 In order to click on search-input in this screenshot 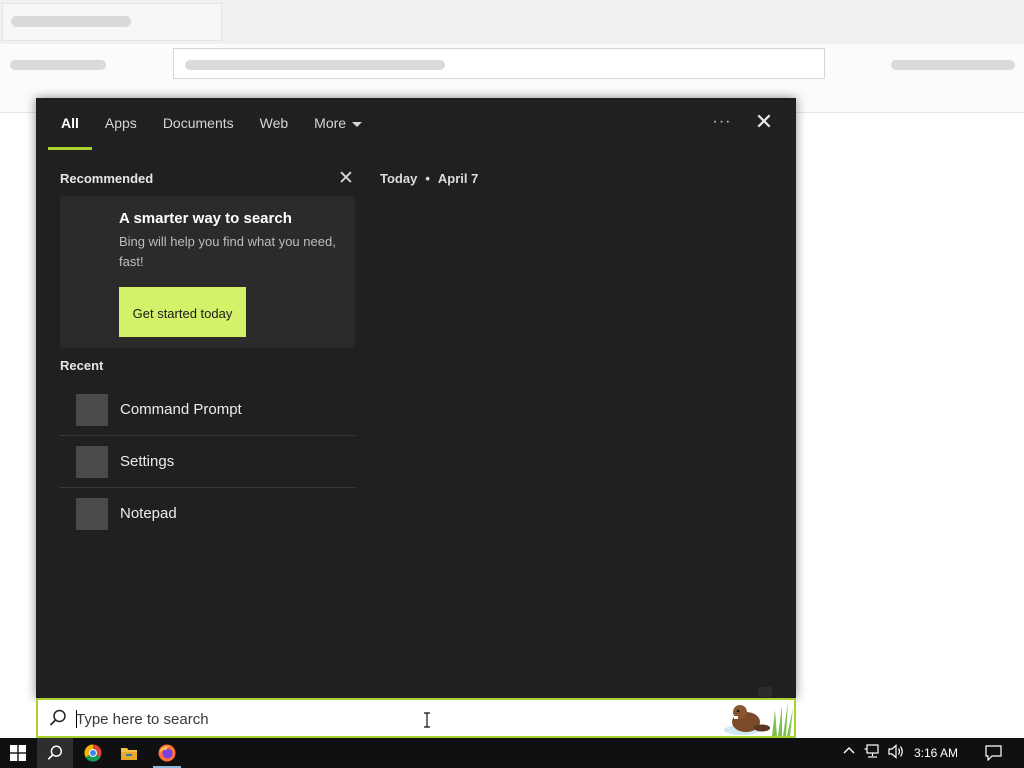, I will do `click(376, 719)`.